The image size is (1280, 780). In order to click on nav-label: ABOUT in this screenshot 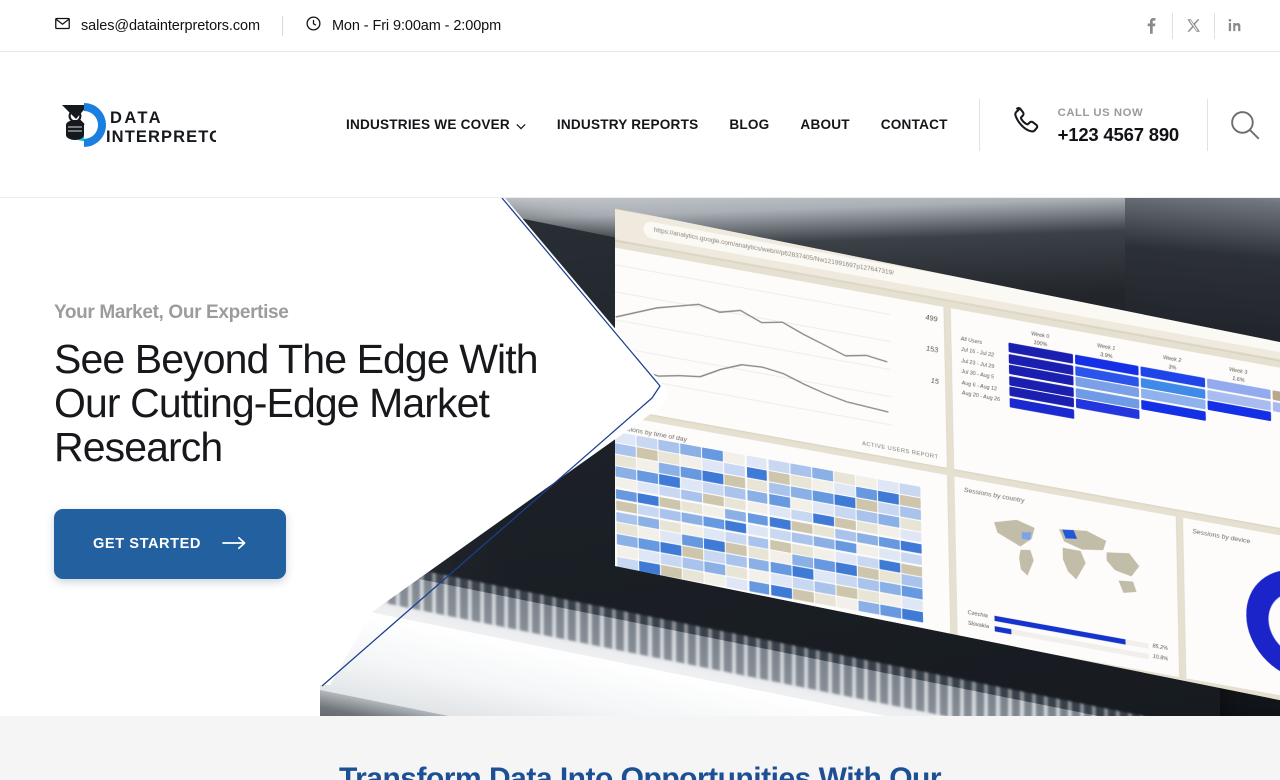, I will do `click(825, 124)`.